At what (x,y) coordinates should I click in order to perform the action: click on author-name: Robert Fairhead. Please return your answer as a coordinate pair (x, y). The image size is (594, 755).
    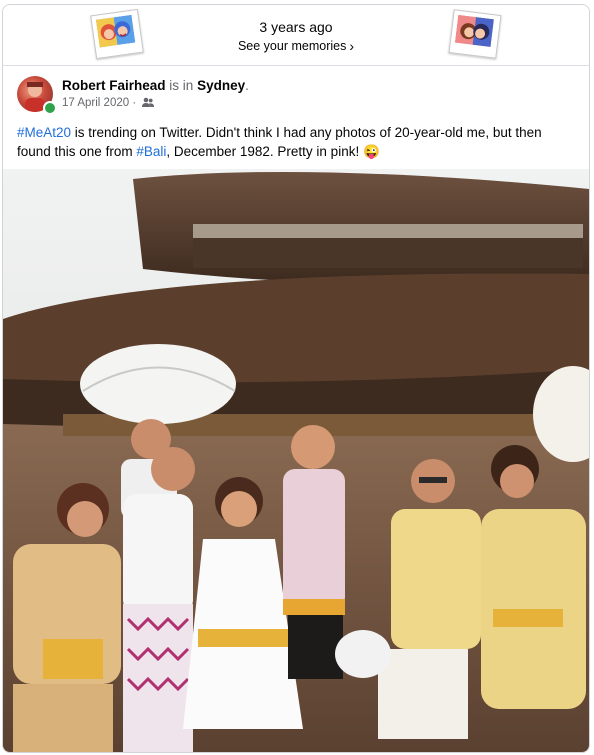
    Looking at the image, I should click on (114, 85).